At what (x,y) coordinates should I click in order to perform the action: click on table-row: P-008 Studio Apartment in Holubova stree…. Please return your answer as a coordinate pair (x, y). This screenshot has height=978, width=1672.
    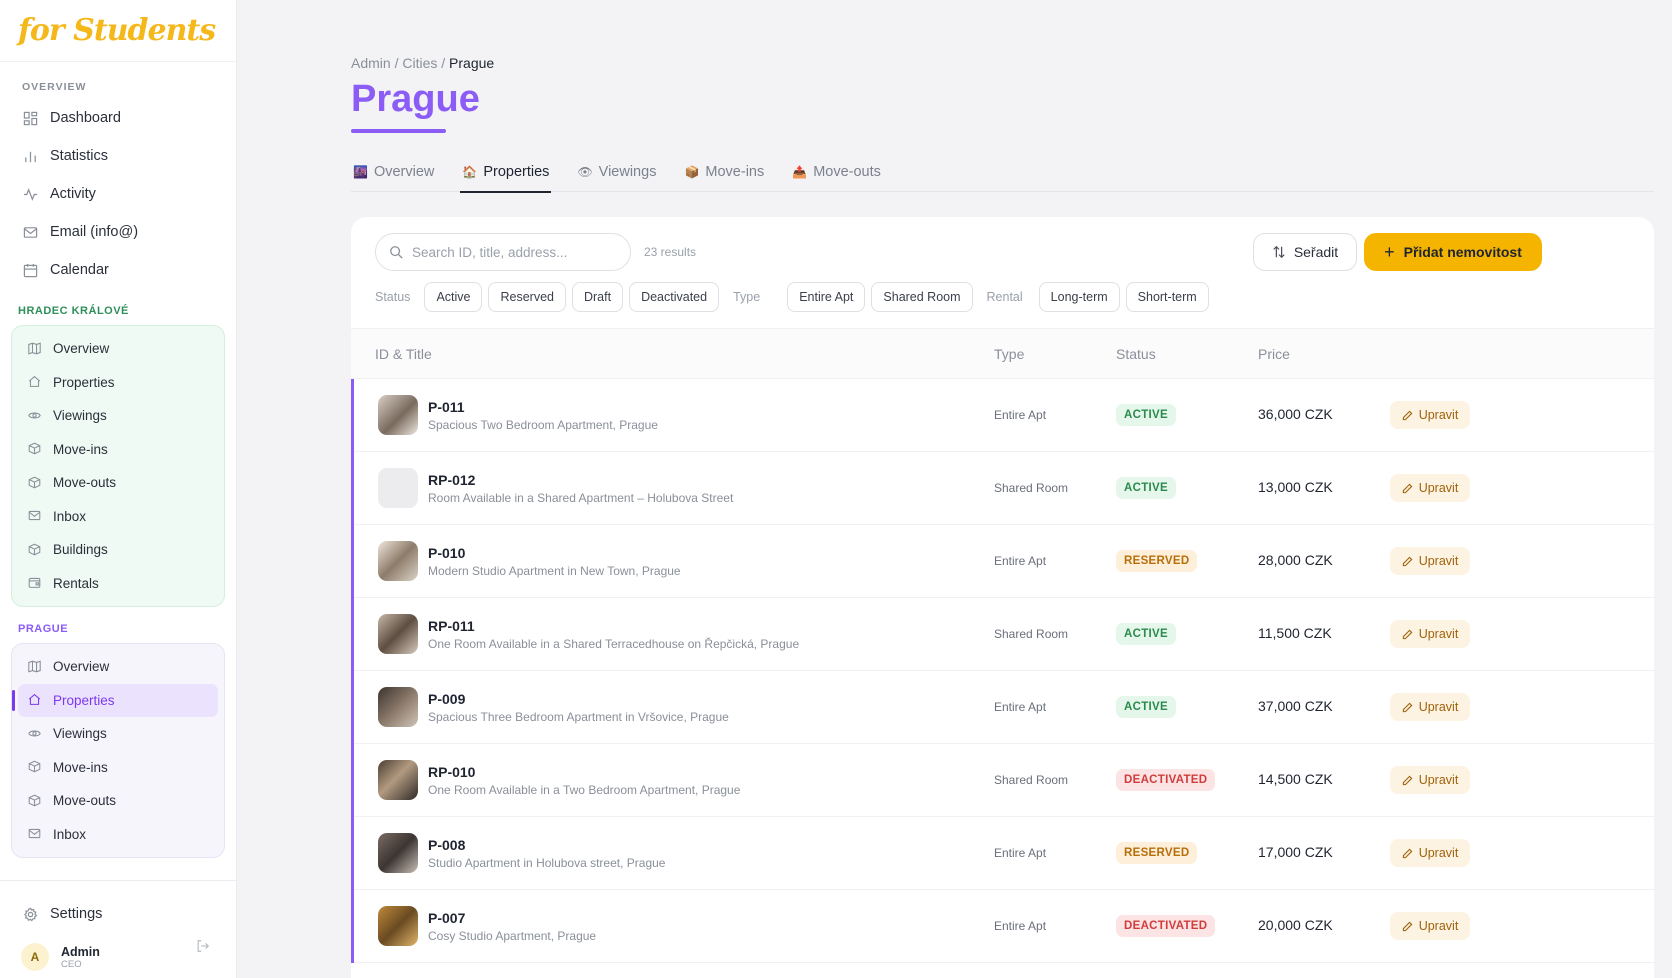
    Looking at the image, I should click on (1004, 853).